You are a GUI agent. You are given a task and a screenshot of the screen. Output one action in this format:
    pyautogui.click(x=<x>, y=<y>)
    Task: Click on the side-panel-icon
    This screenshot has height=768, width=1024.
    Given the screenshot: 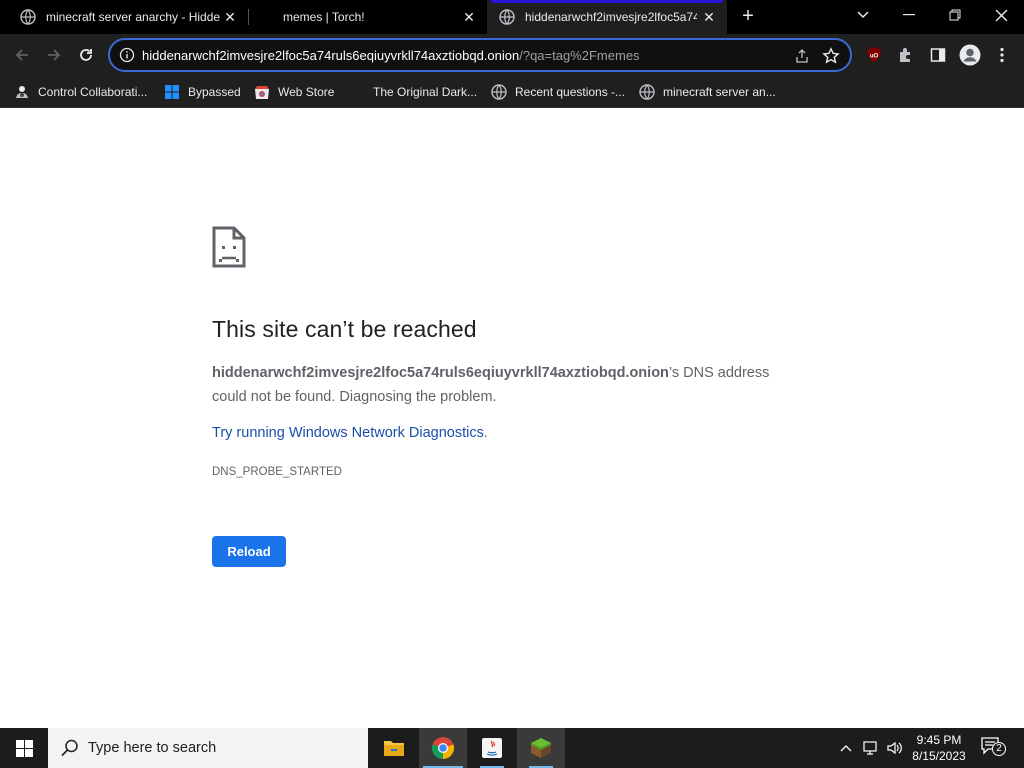 What is the action you would take?
    pyautogui.click(x=938, y=55)
    